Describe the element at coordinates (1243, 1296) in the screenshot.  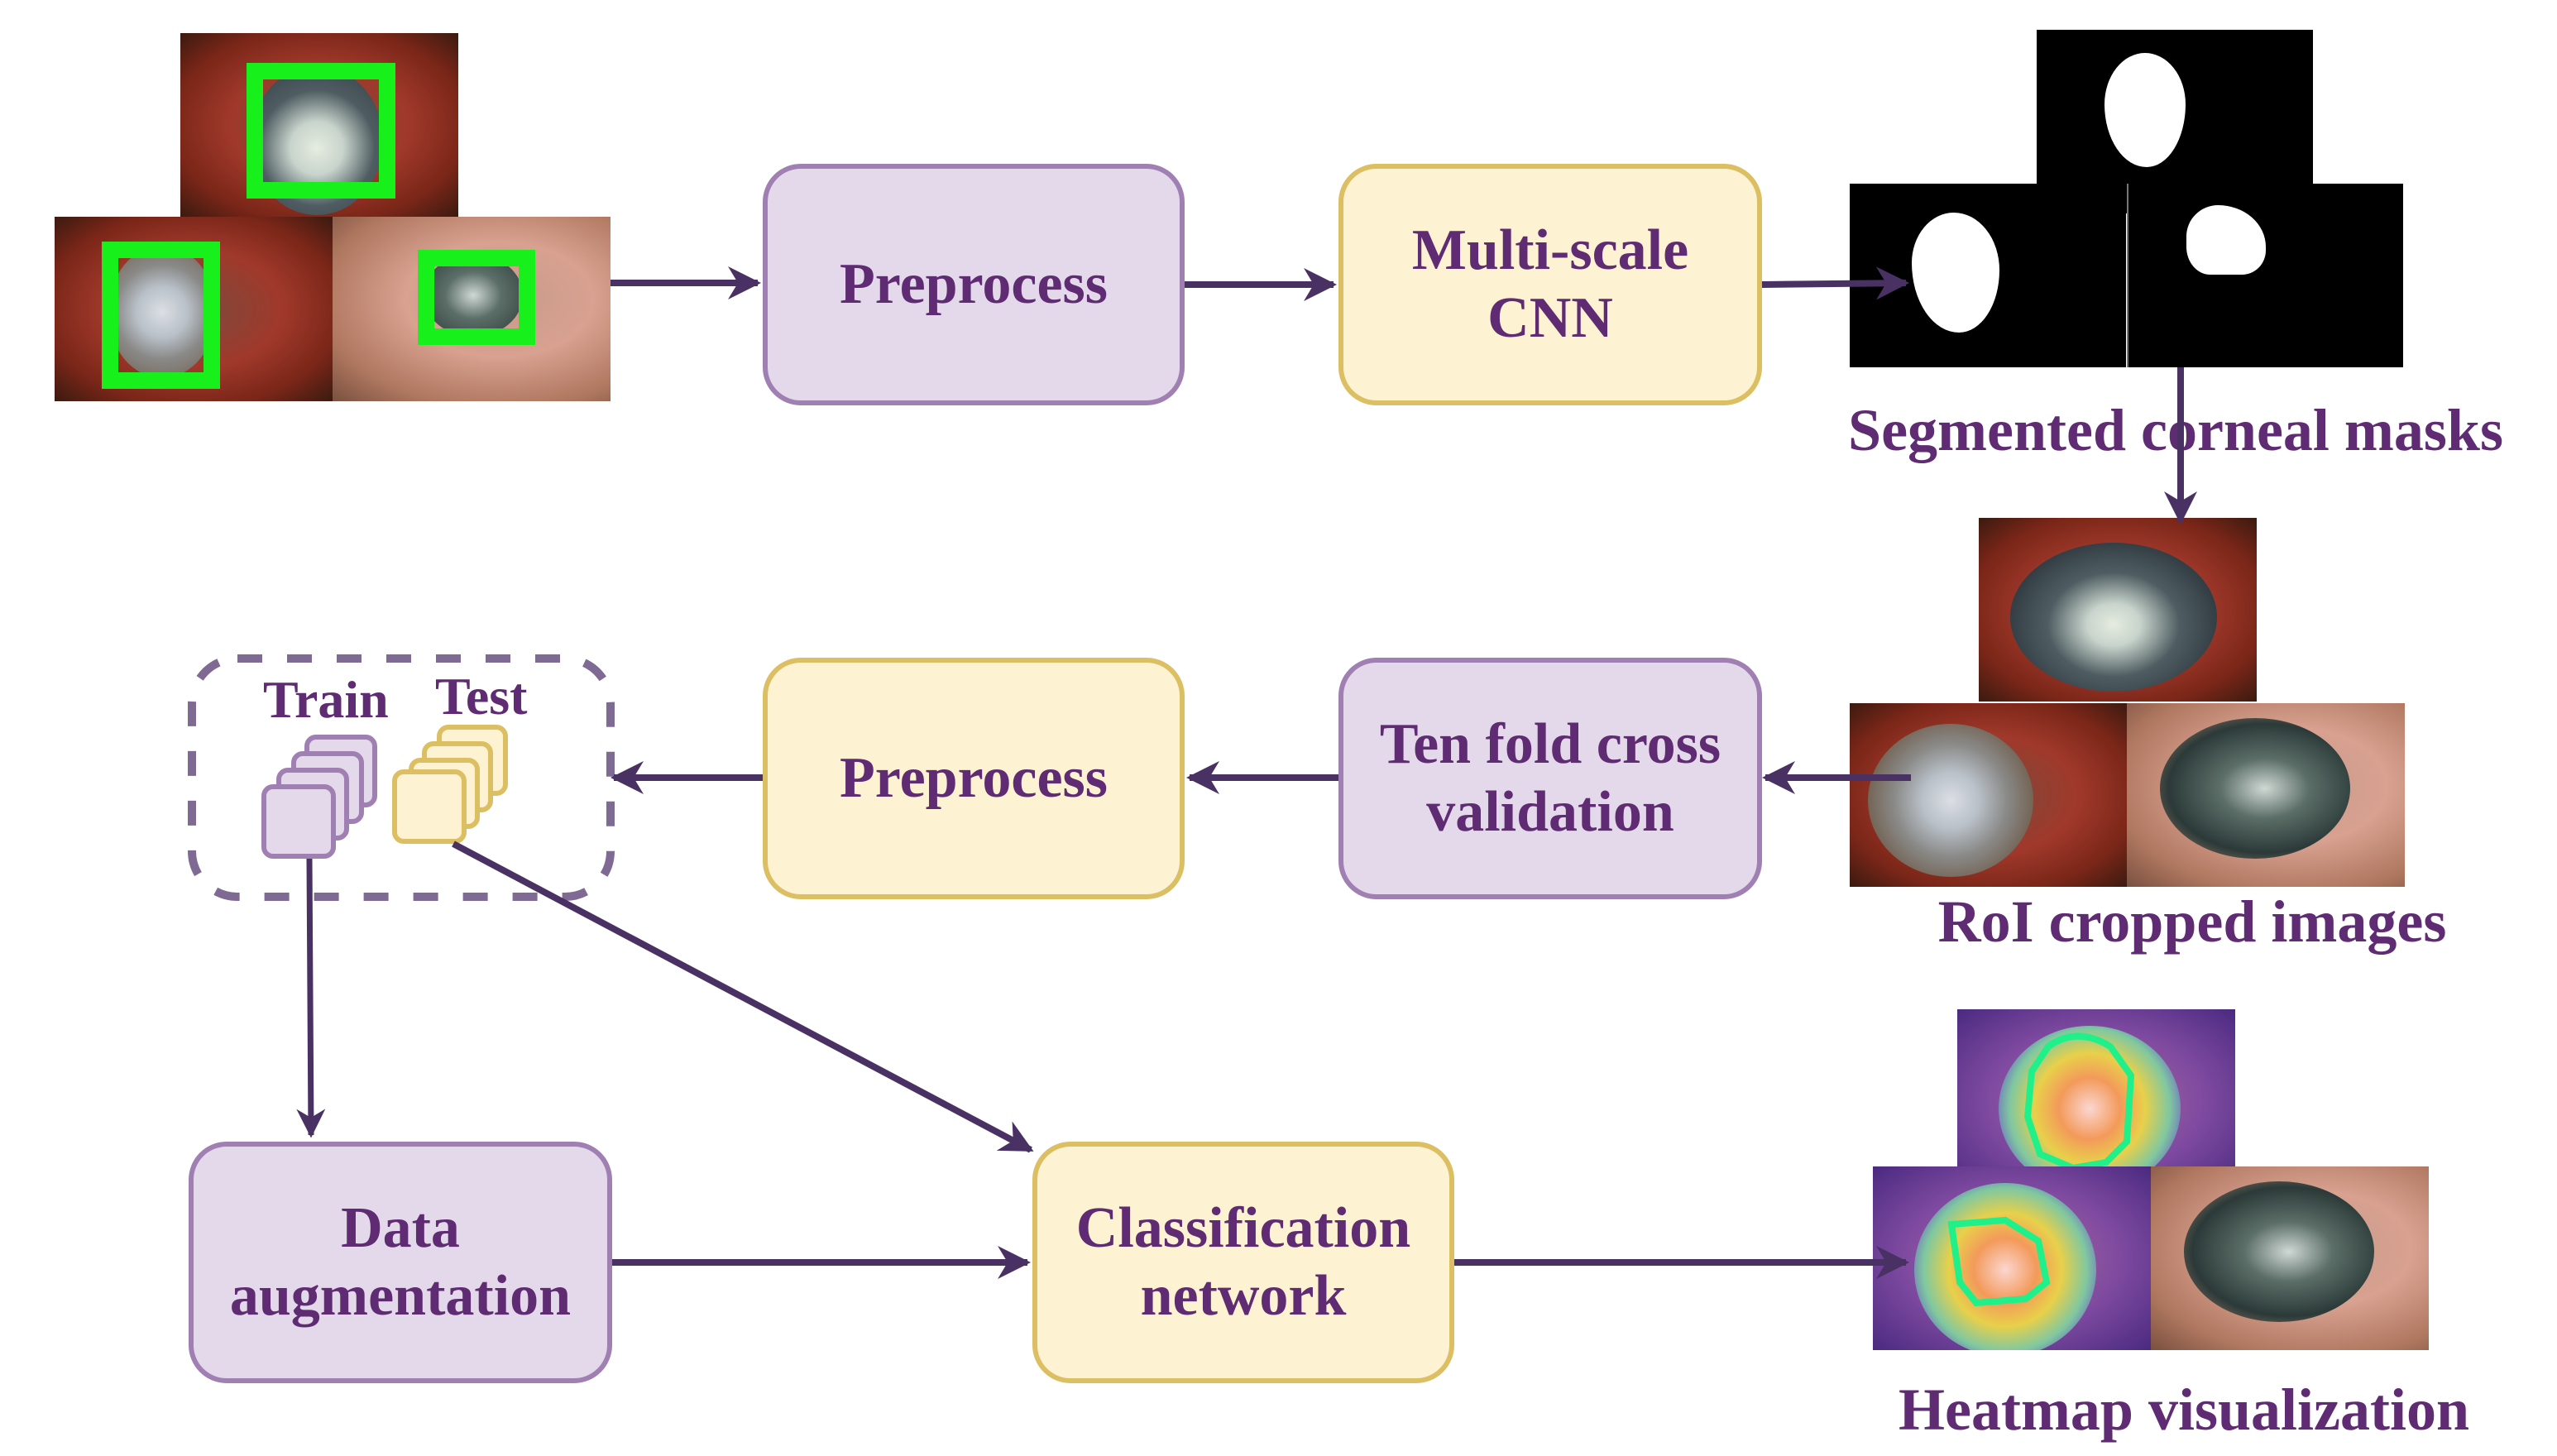
I see `classification-label-line2: network` at that location.